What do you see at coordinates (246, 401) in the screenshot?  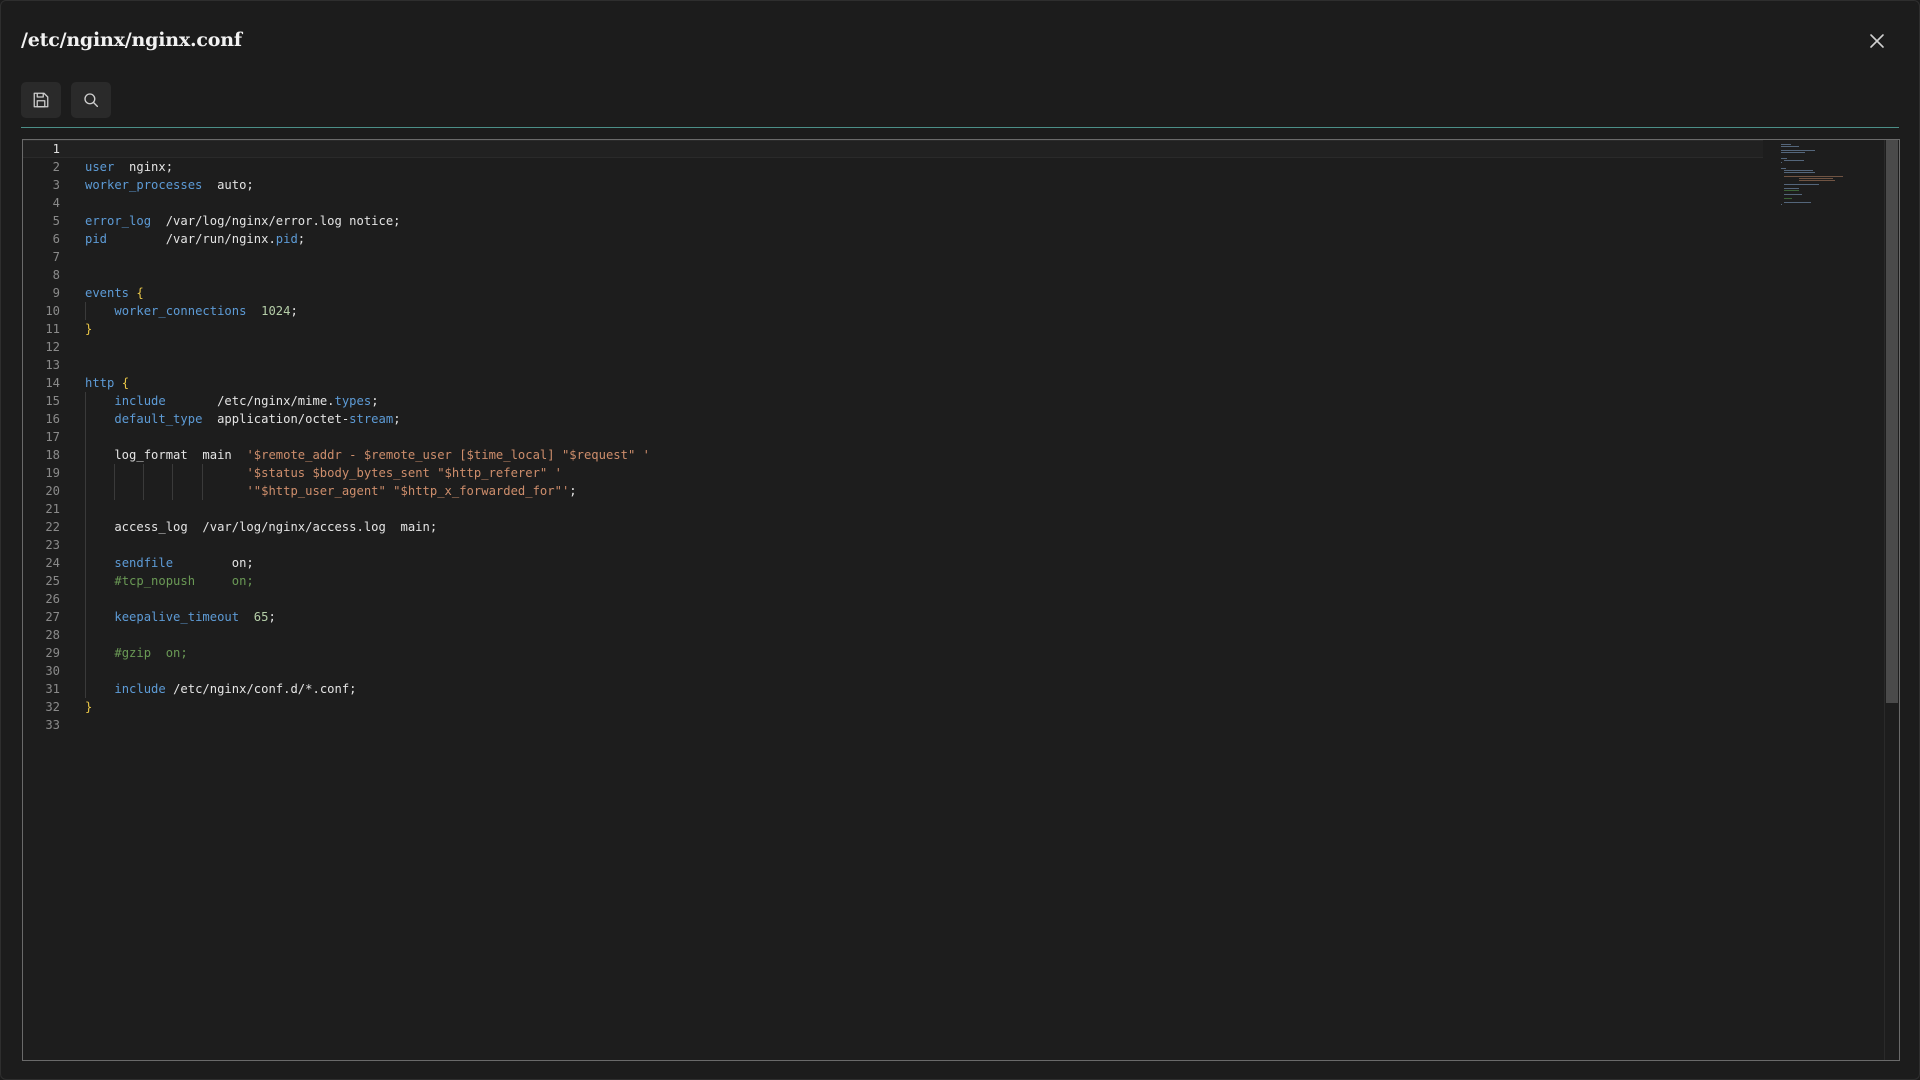 I see `line-text: include /etc/nginx/mime.types;` at bounding box center [246, 401].